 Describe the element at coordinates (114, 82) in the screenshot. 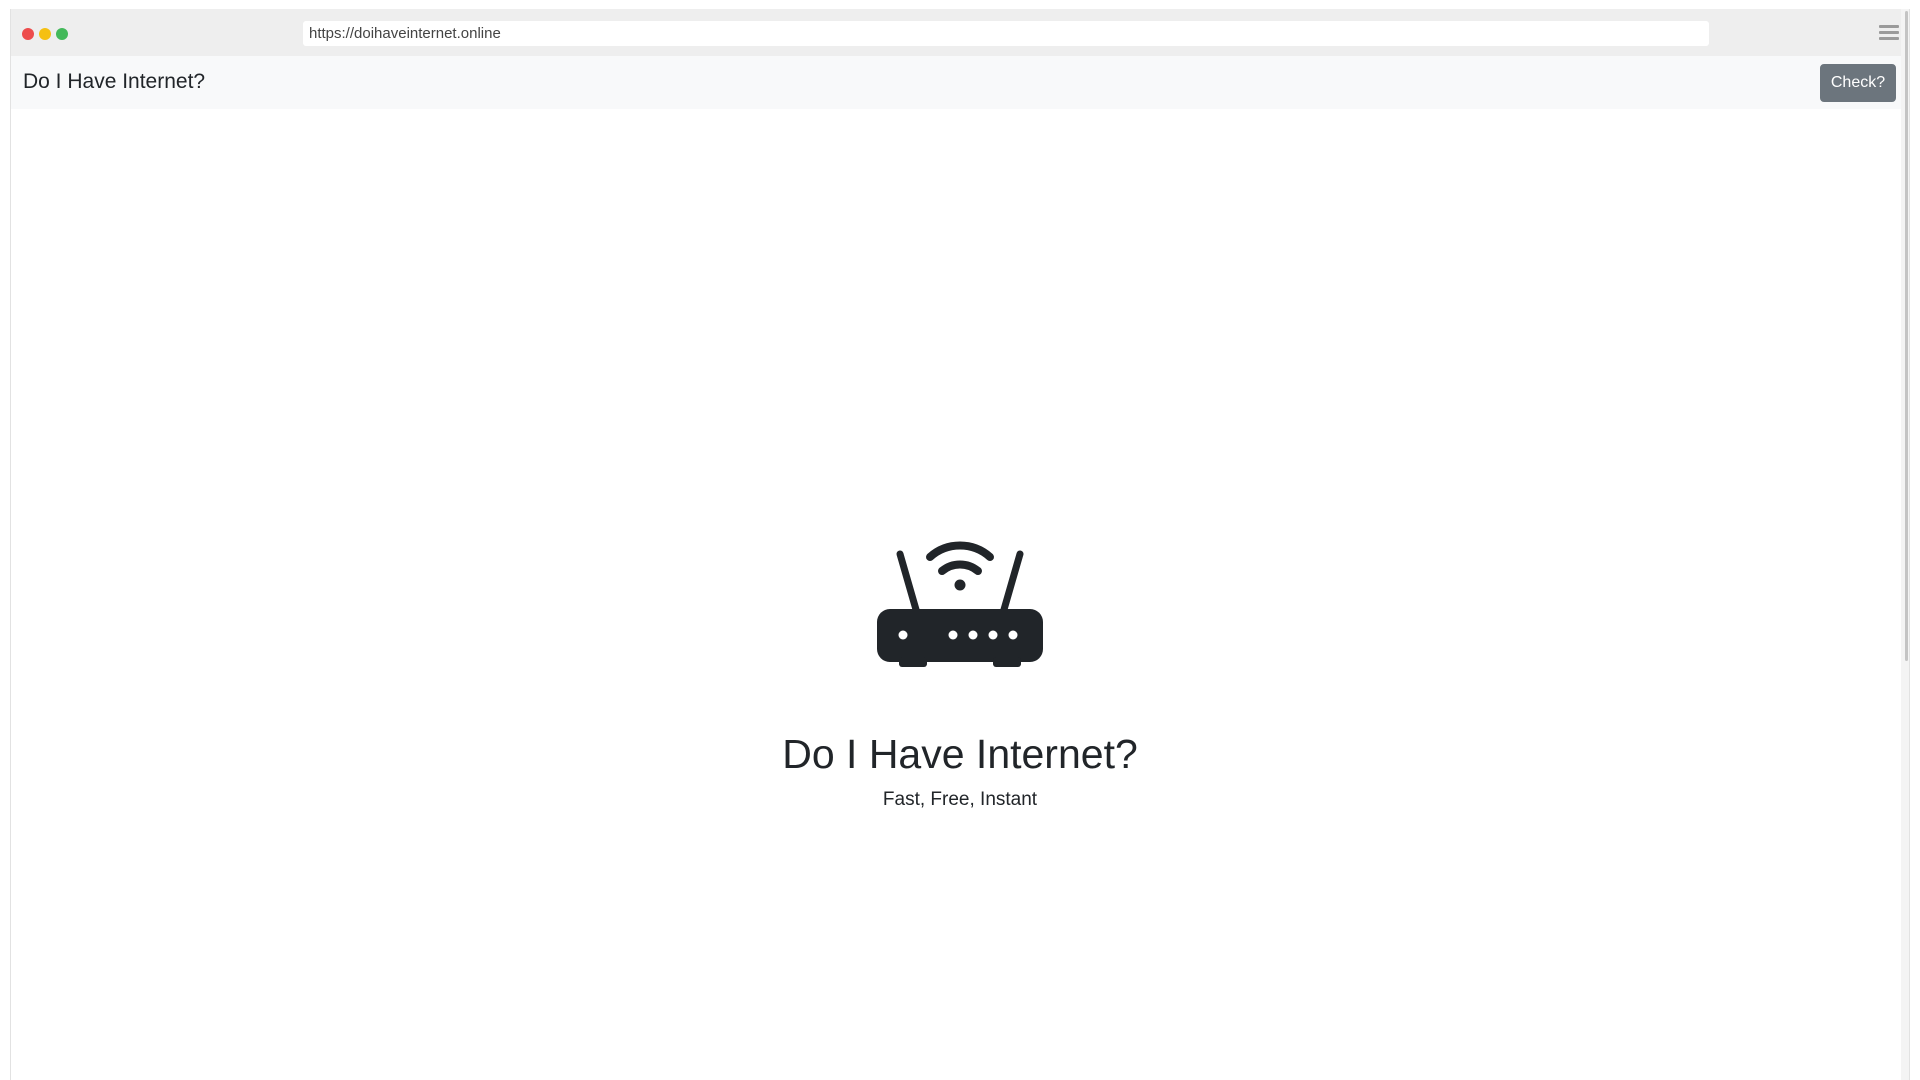

I see `navbar-brand: Do I Have Internet?` at that location.